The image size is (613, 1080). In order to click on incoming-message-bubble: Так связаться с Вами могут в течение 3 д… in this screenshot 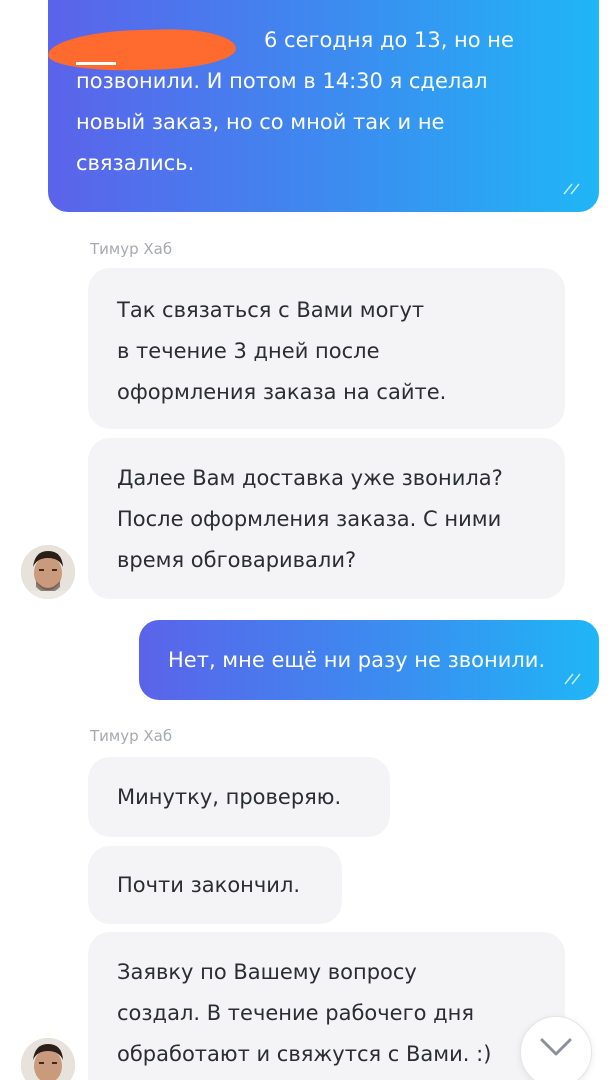, I will do `click(326, 348)`.